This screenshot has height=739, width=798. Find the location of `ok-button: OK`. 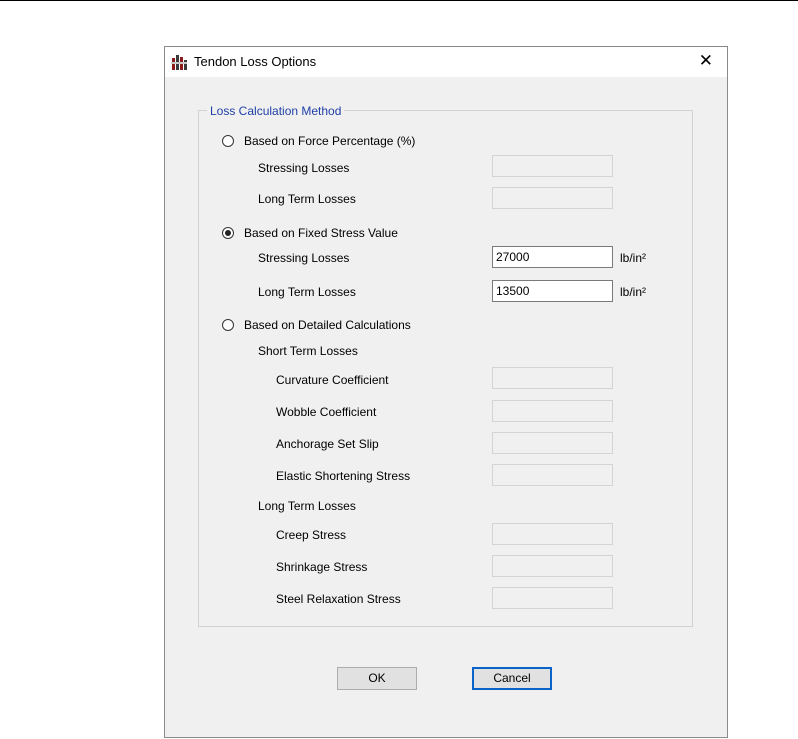

ok-button: OK is located at coordinates (377, 678).